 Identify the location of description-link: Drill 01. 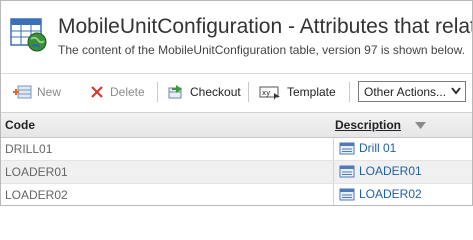
(367, 148).